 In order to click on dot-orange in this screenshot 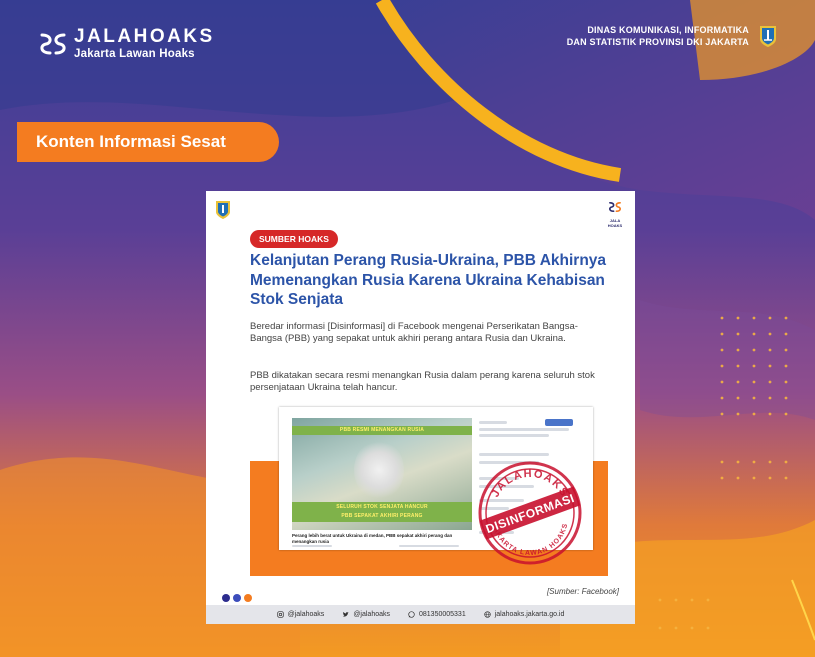, I will do `click(248, 598)`.